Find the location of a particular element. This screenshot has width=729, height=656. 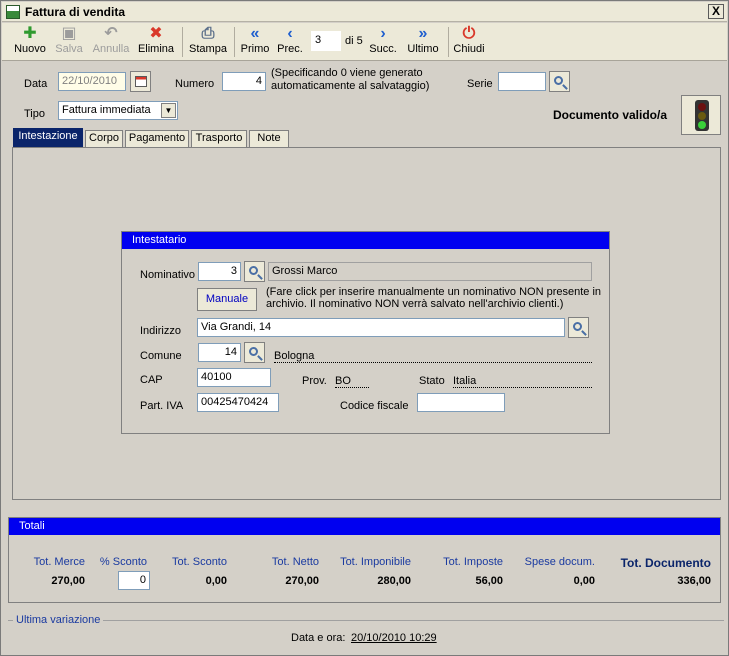

date-field: 22/10/2010 is located at coordinates (92, 81).